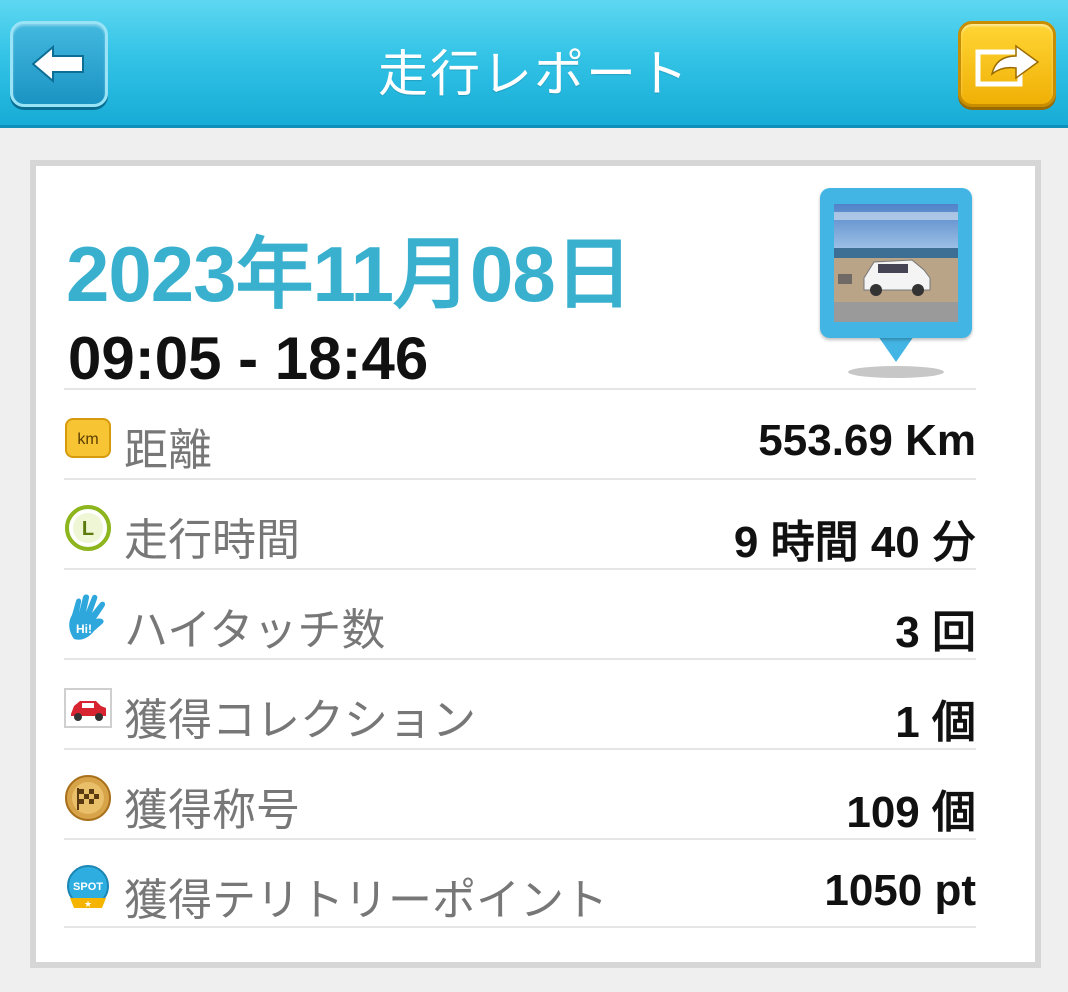  I want to click on stat-value: 109 個, so click(911, 812).